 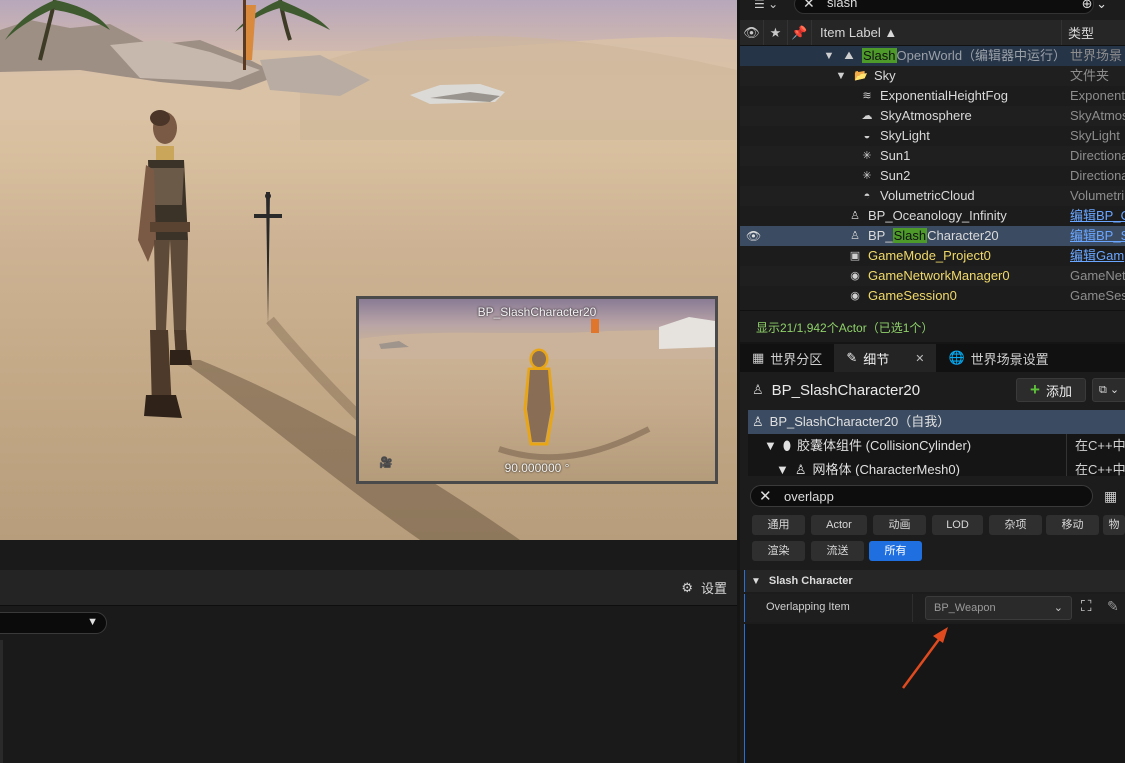 I want to click on list-item: ◒ SkyLight SkyLight, so click(x=932, y=136).